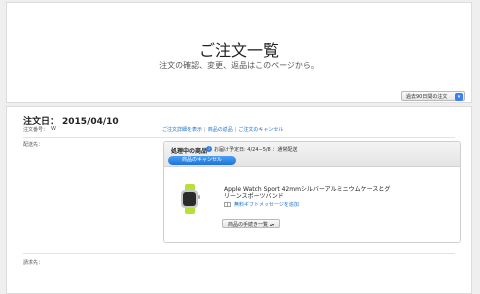  Describe the element at coordinates (202, 160) in the screenshot. I see `cancel-item-button: 商品のキャンセル` at that location.